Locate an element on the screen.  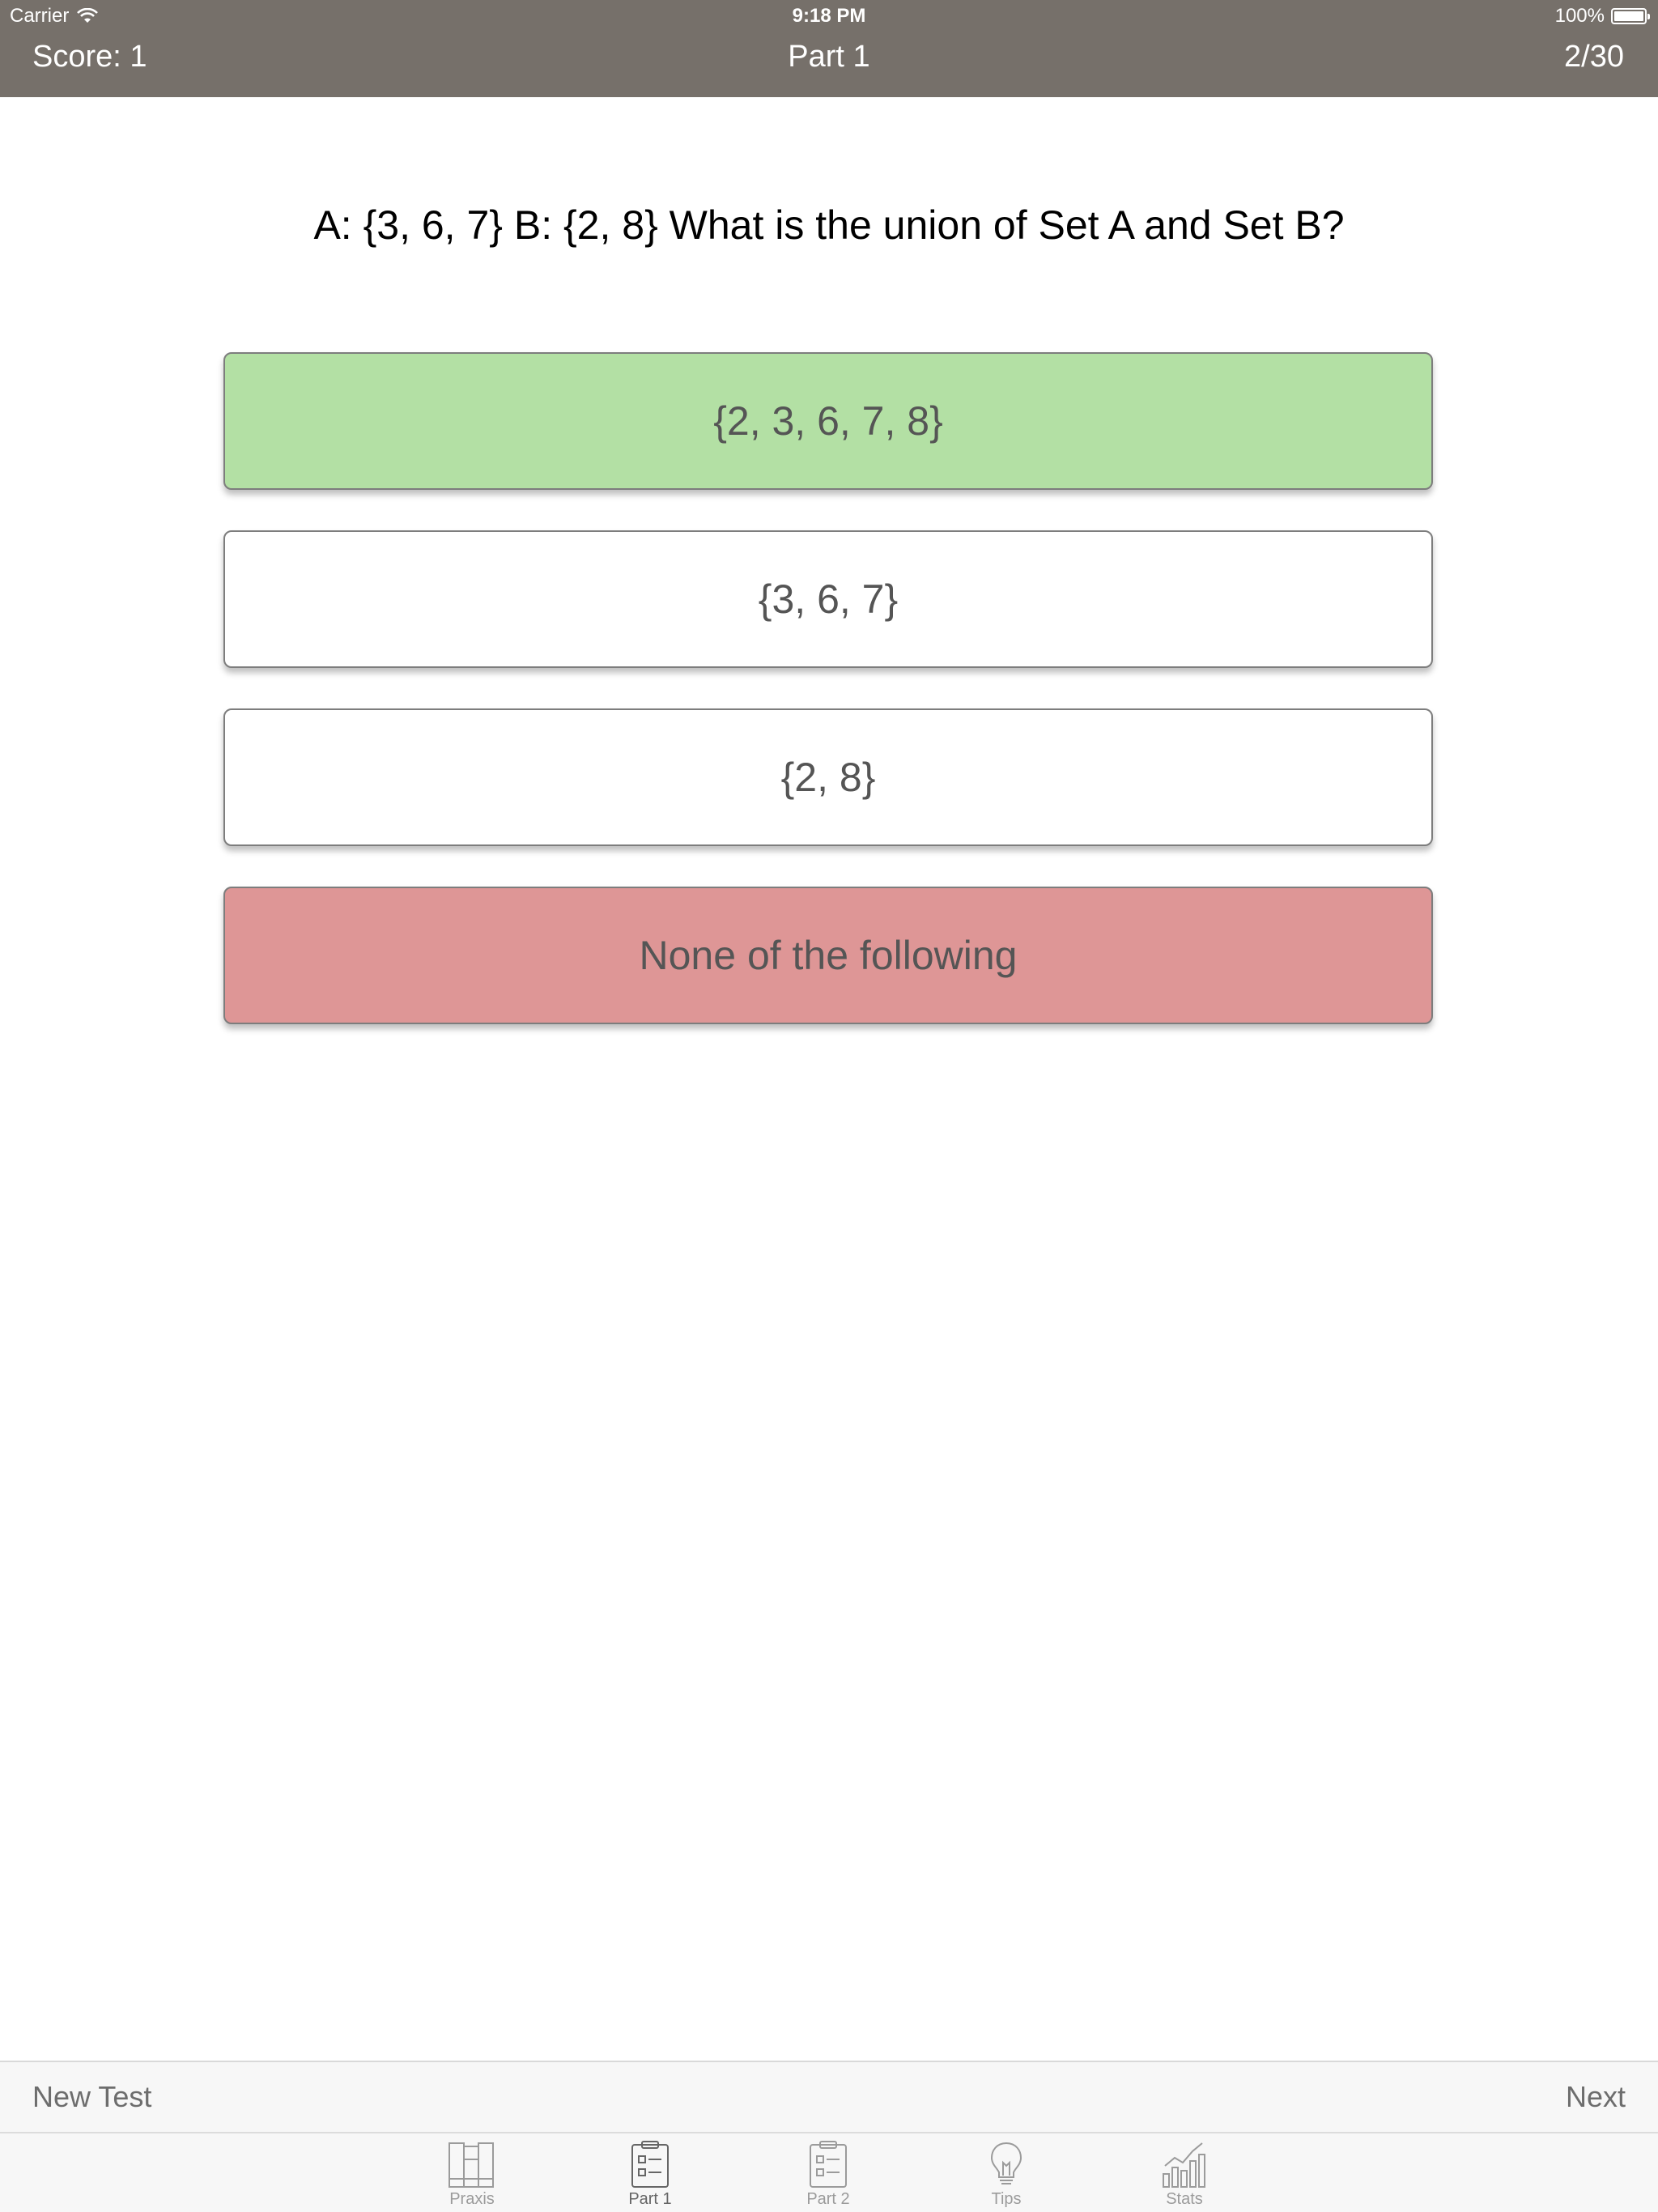
next-button: Next is located at coordinates (1596, 2097).